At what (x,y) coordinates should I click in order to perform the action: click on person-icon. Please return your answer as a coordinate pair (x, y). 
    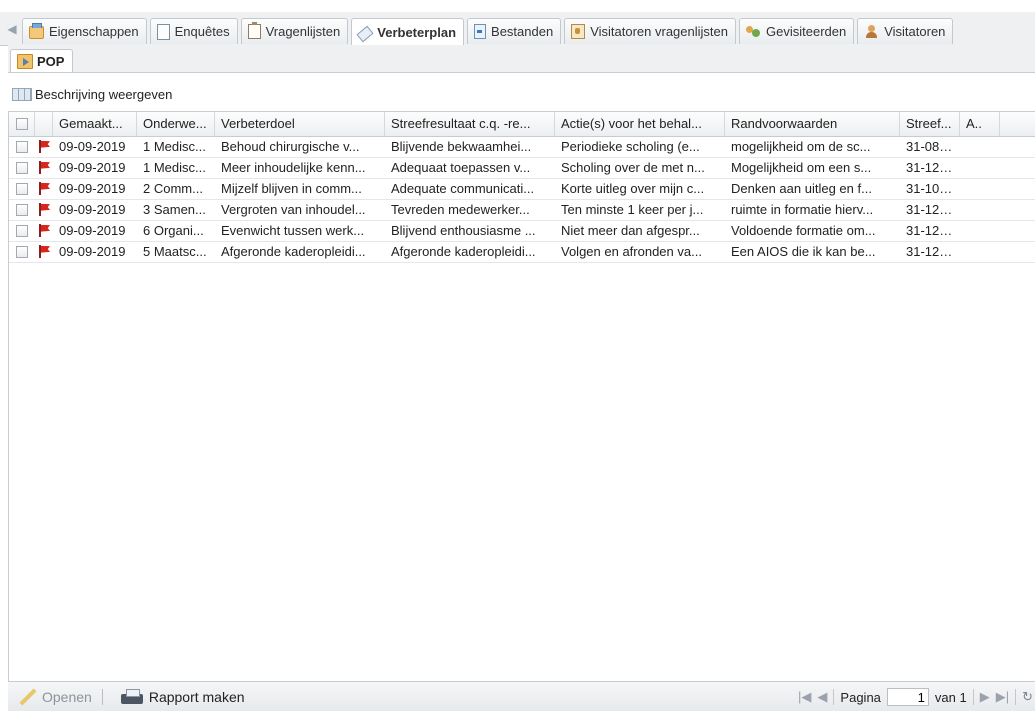
    Looking at the image, I should click on (871, 31).